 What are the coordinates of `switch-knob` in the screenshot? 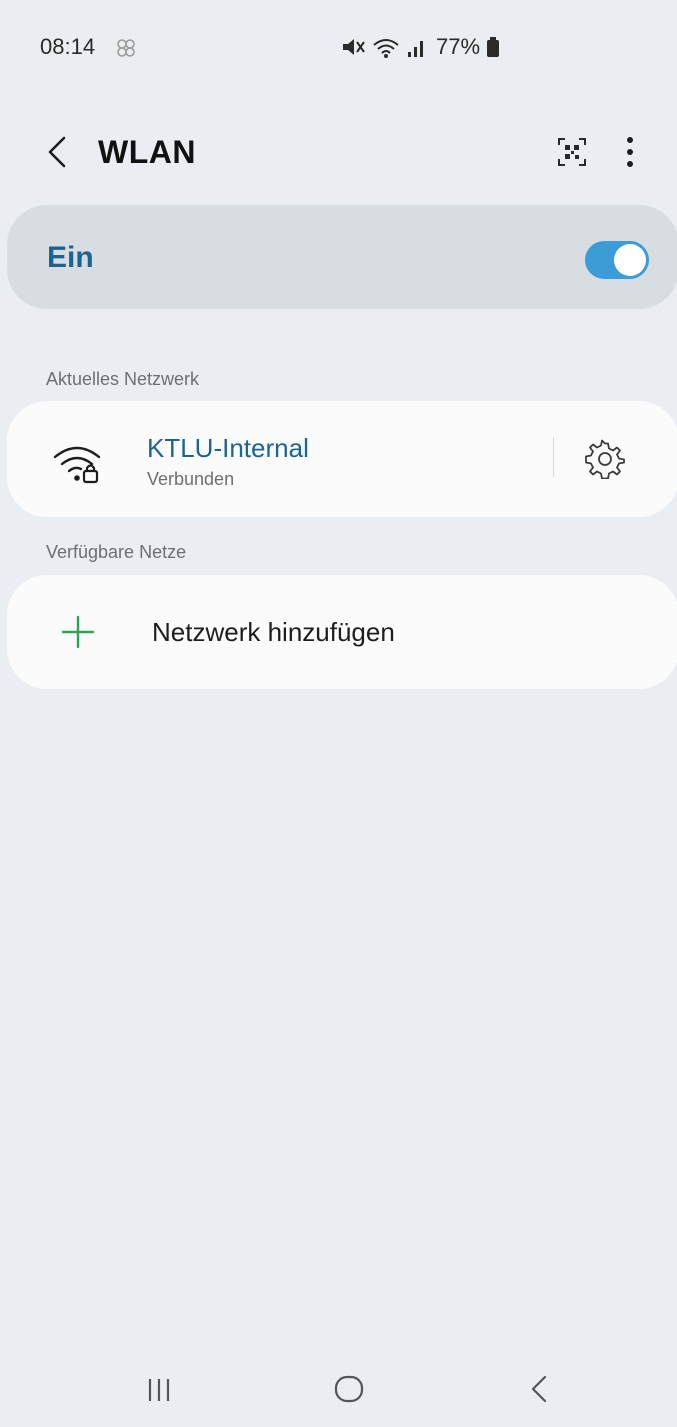 It's located at (630, 260).